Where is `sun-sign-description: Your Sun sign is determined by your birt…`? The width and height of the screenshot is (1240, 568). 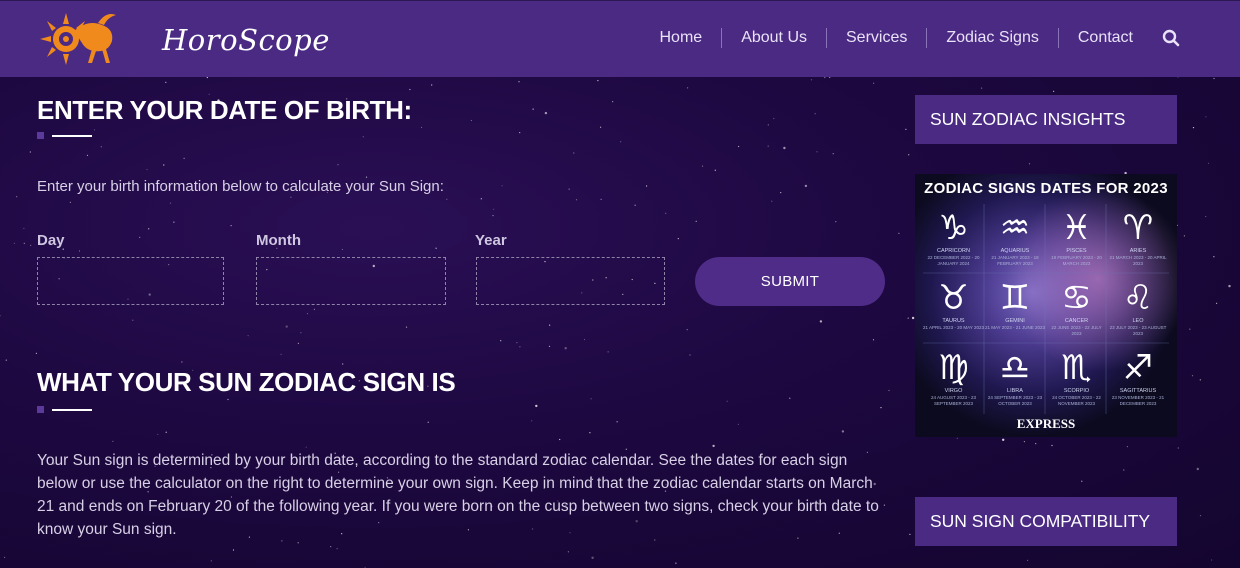
sun-sign-description: Your Sun sign is determined by your birt… is located at coordinates (458, 495).